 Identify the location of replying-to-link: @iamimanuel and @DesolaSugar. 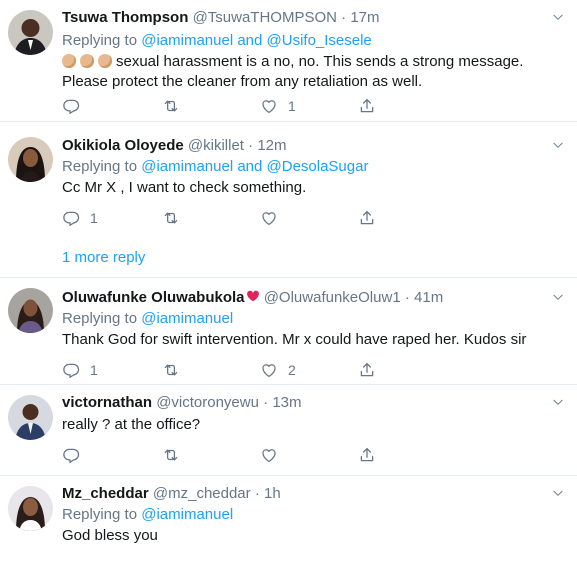
(254, 166).